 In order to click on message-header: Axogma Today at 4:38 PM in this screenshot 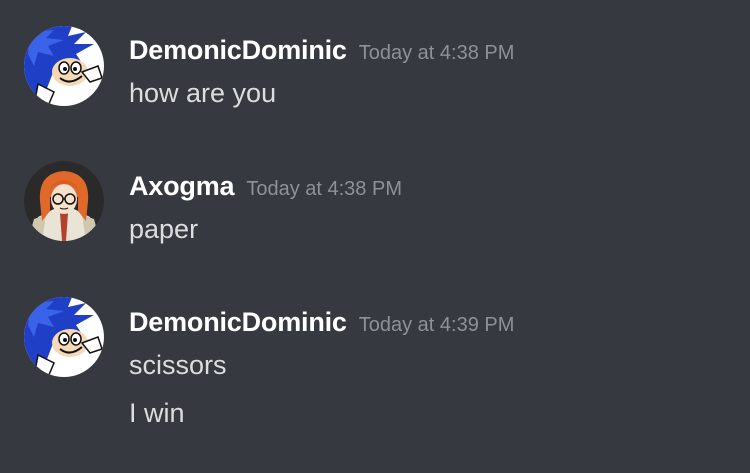, I will do `click(265, 186)`.